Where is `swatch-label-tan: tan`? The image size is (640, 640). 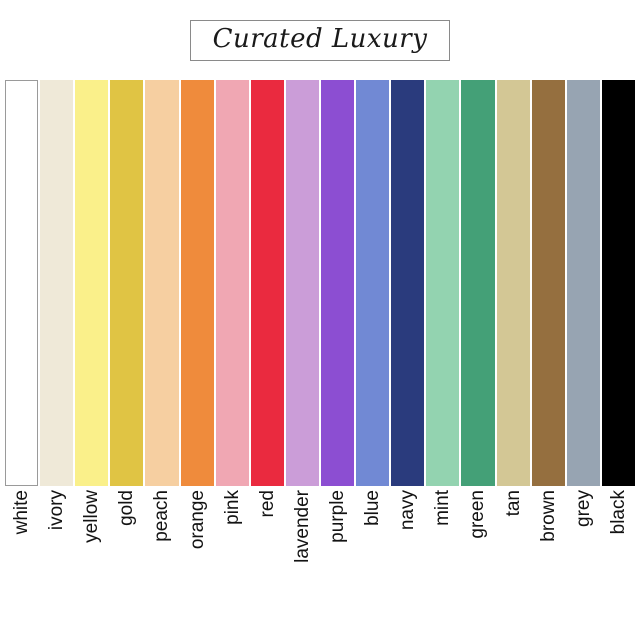
swatch-label-tan: tan is located at coordinates (513, 563).